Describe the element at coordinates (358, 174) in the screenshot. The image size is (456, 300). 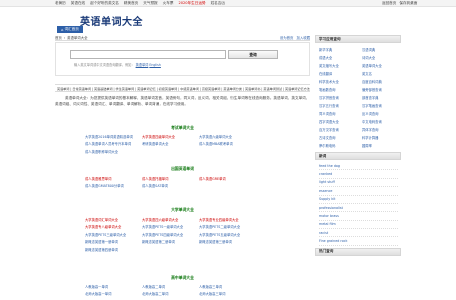
I see `new-word-link: cranked` at that location.